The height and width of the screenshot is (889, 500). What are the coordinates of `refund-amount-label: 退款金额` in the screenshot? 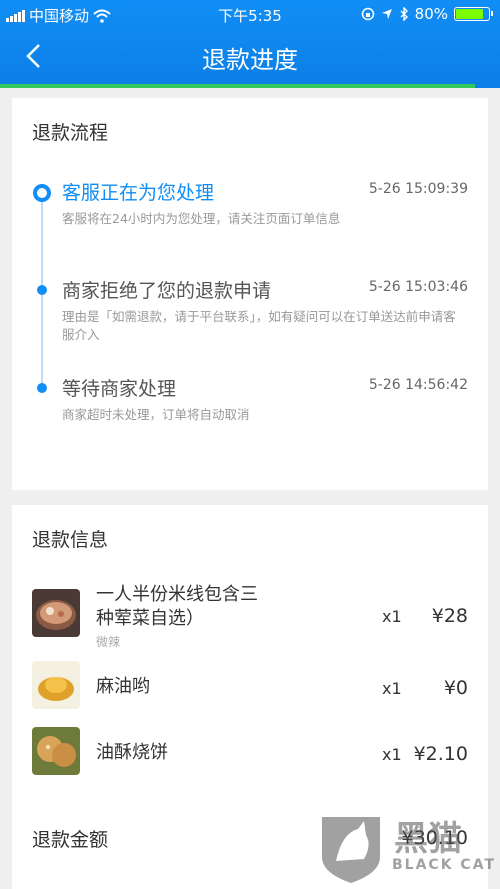 It's located at (70, 840).